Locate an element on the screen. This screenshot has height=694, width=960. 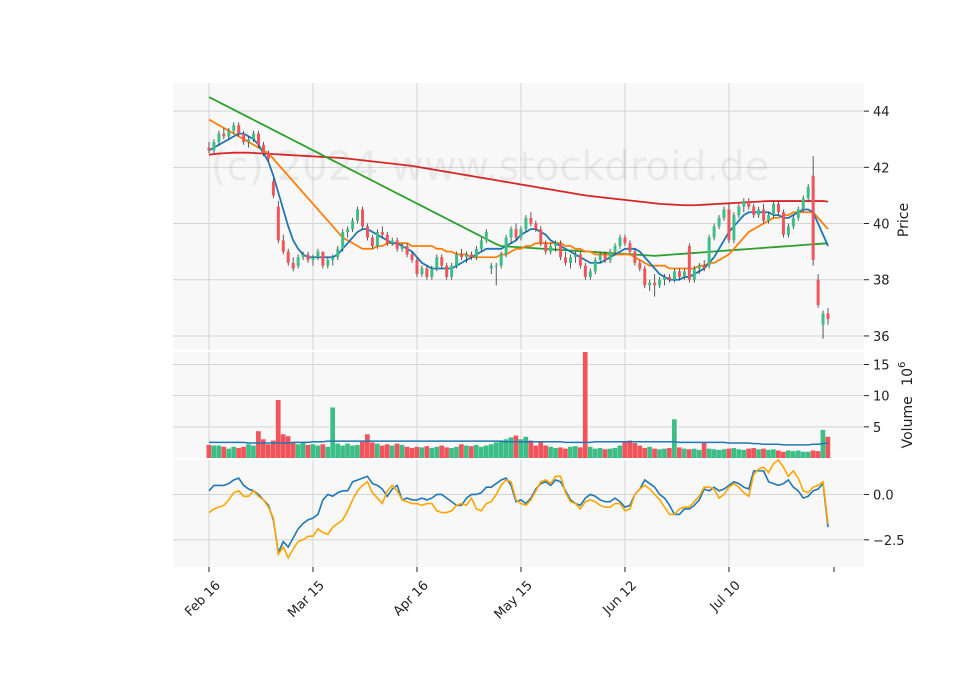
volume-y-tick-label: 5 is located at coordinates (877, 428).